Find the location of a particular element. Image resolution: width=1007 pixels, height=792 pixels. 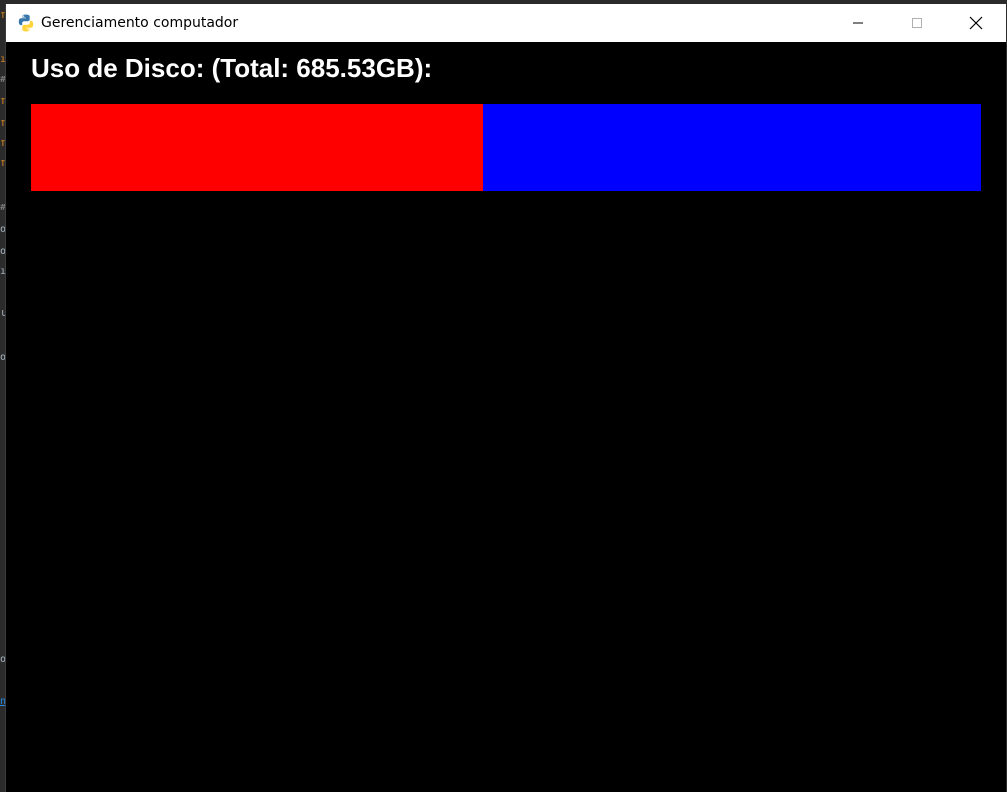

disk-usage-heading: Uso de Disco: (Total: 685.53GB): is located at coordinates (232, 68).